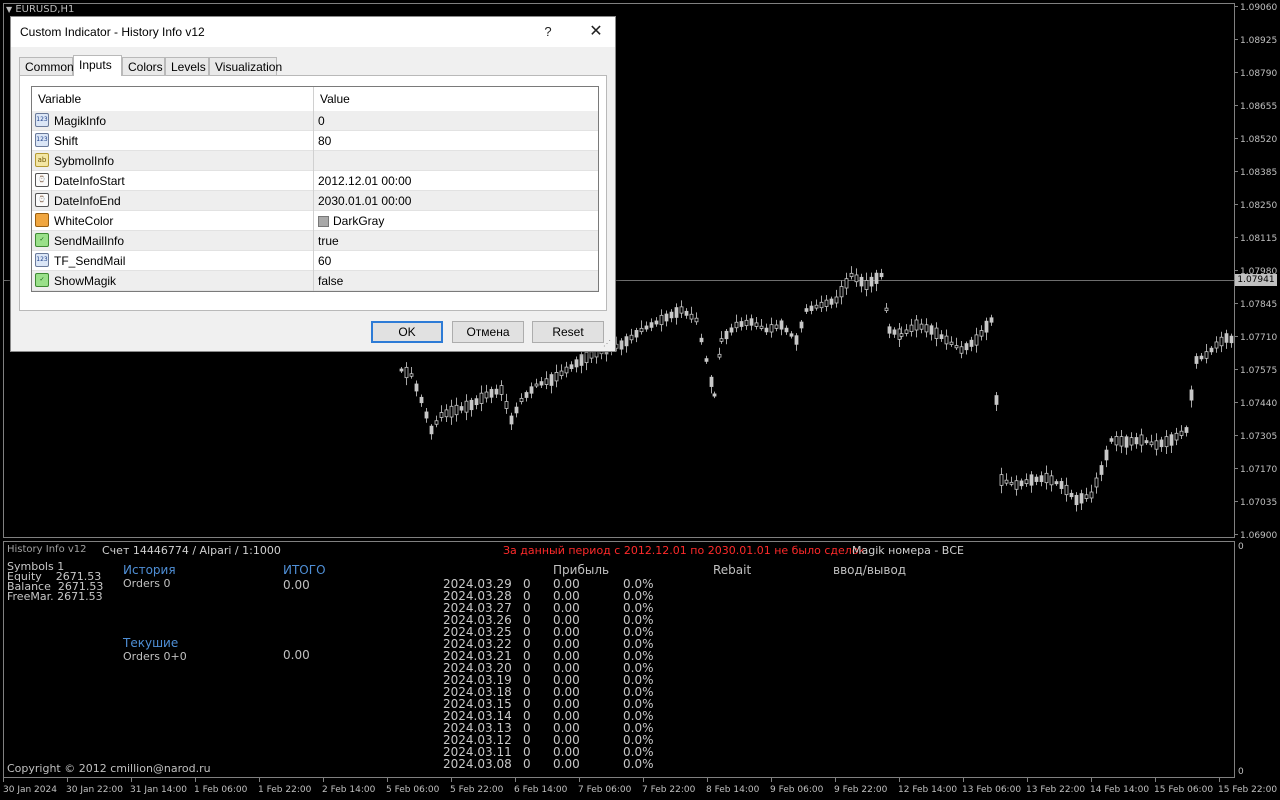 Image resolution: width=1280 pixels, height=800 pixels. What do you see at coordinates (1258, 206) in the screenshot?
I see `price-tick-label: 1.08250` at bounding box center [1258, 206].